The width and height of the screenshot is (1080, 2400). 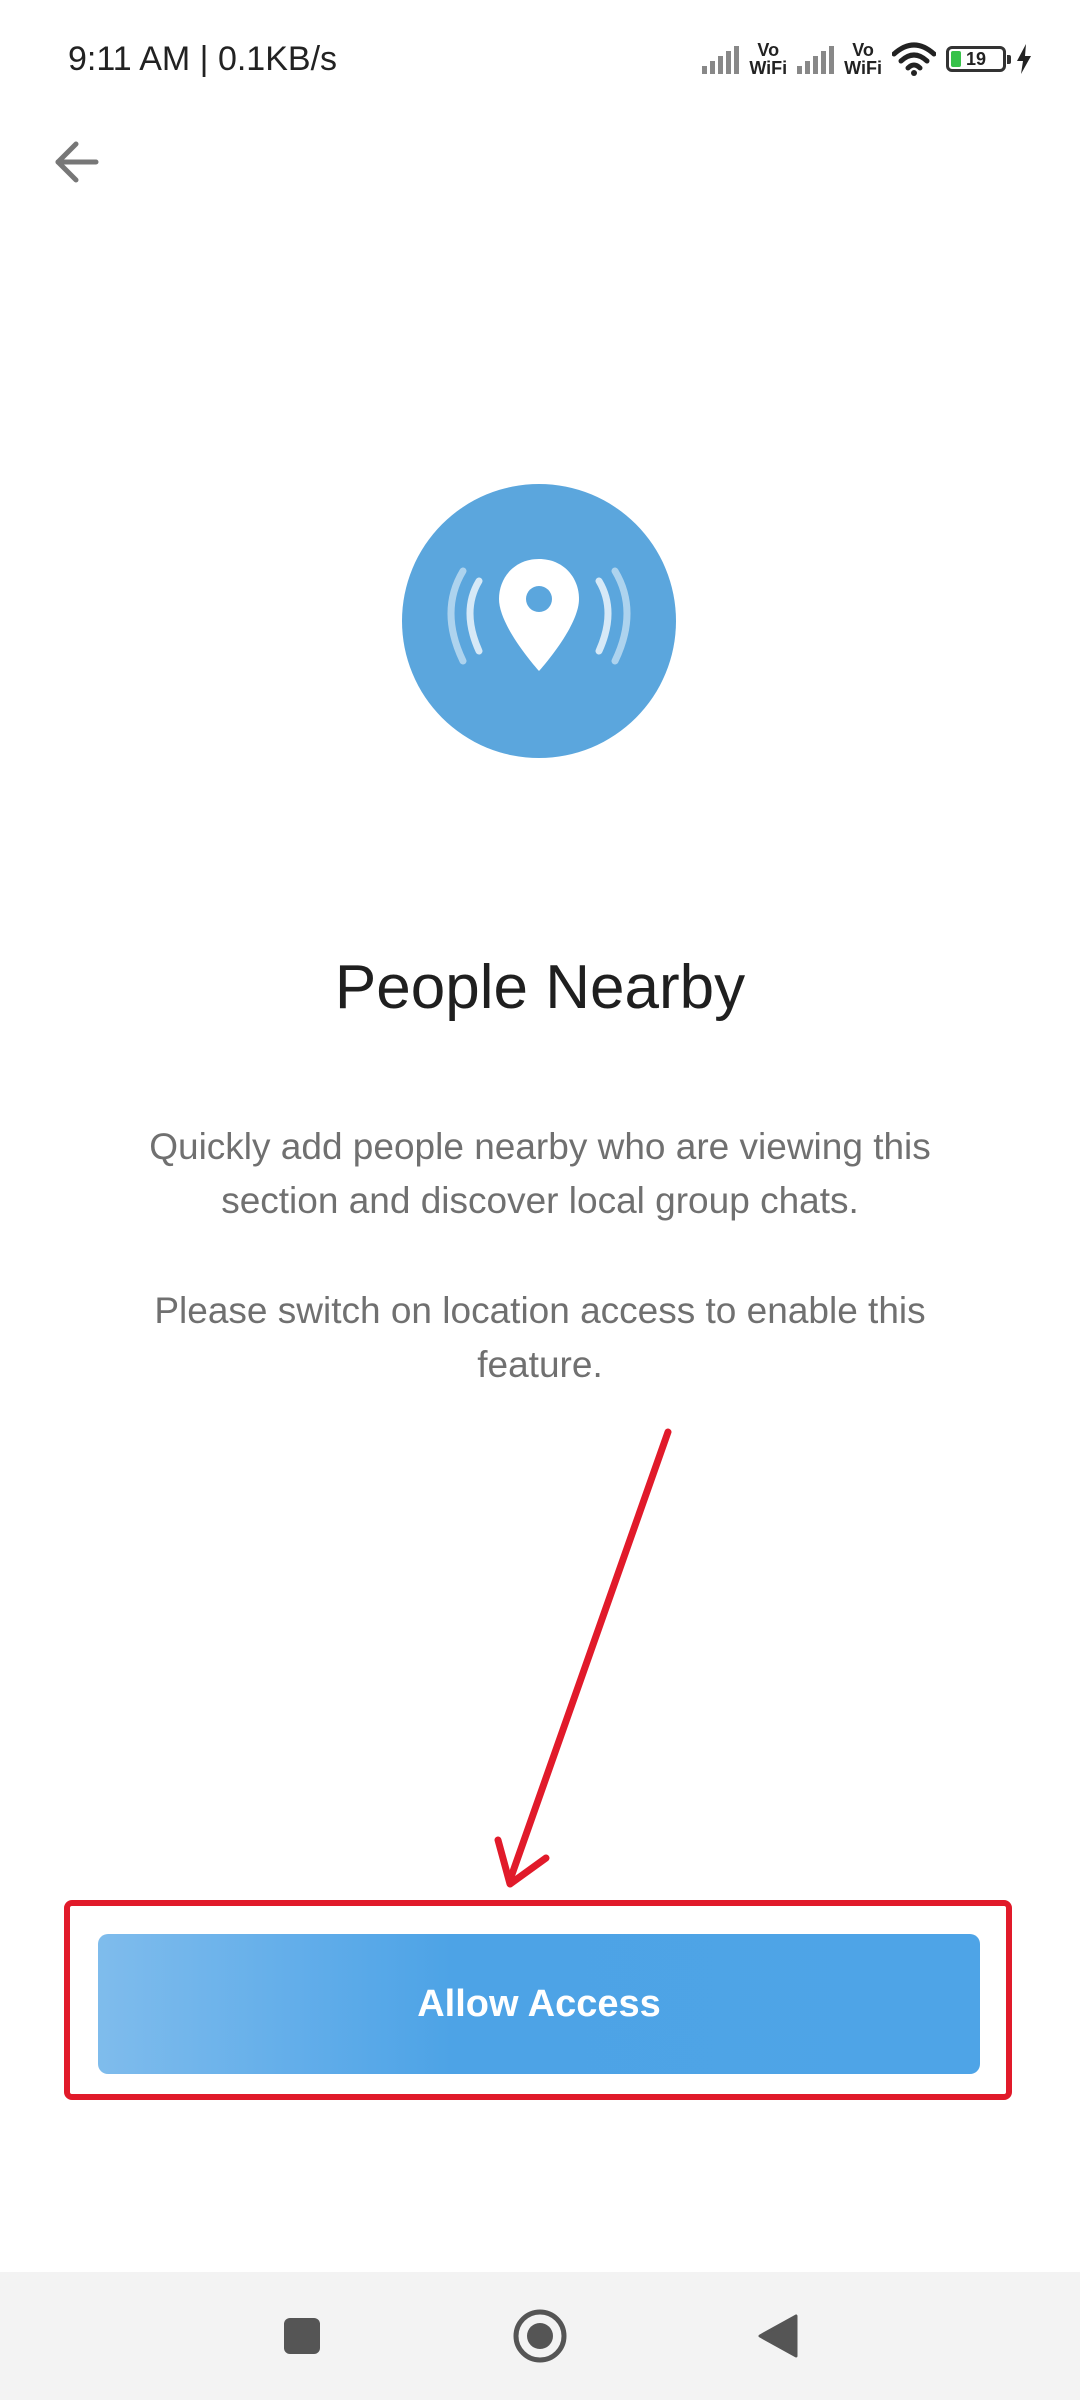 I want to click on square-icon, so click(x=302, y=2336).